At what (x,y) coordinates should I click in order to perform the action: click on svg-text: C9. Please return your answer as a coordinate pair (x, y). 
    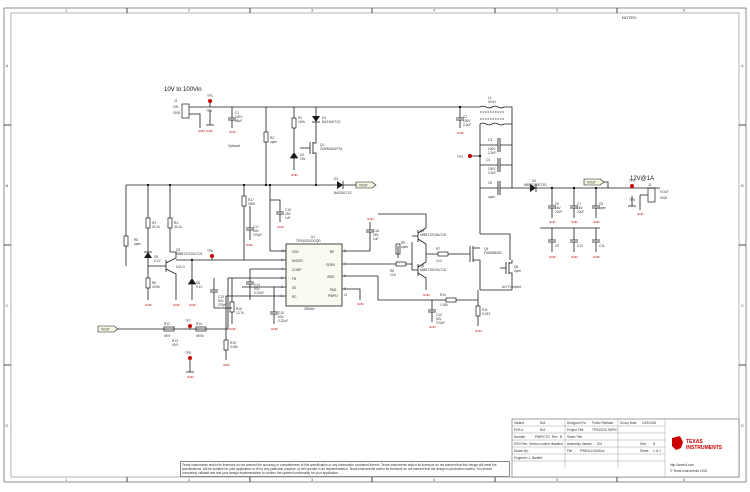
    Looking at the image, I should click on (557, 246).